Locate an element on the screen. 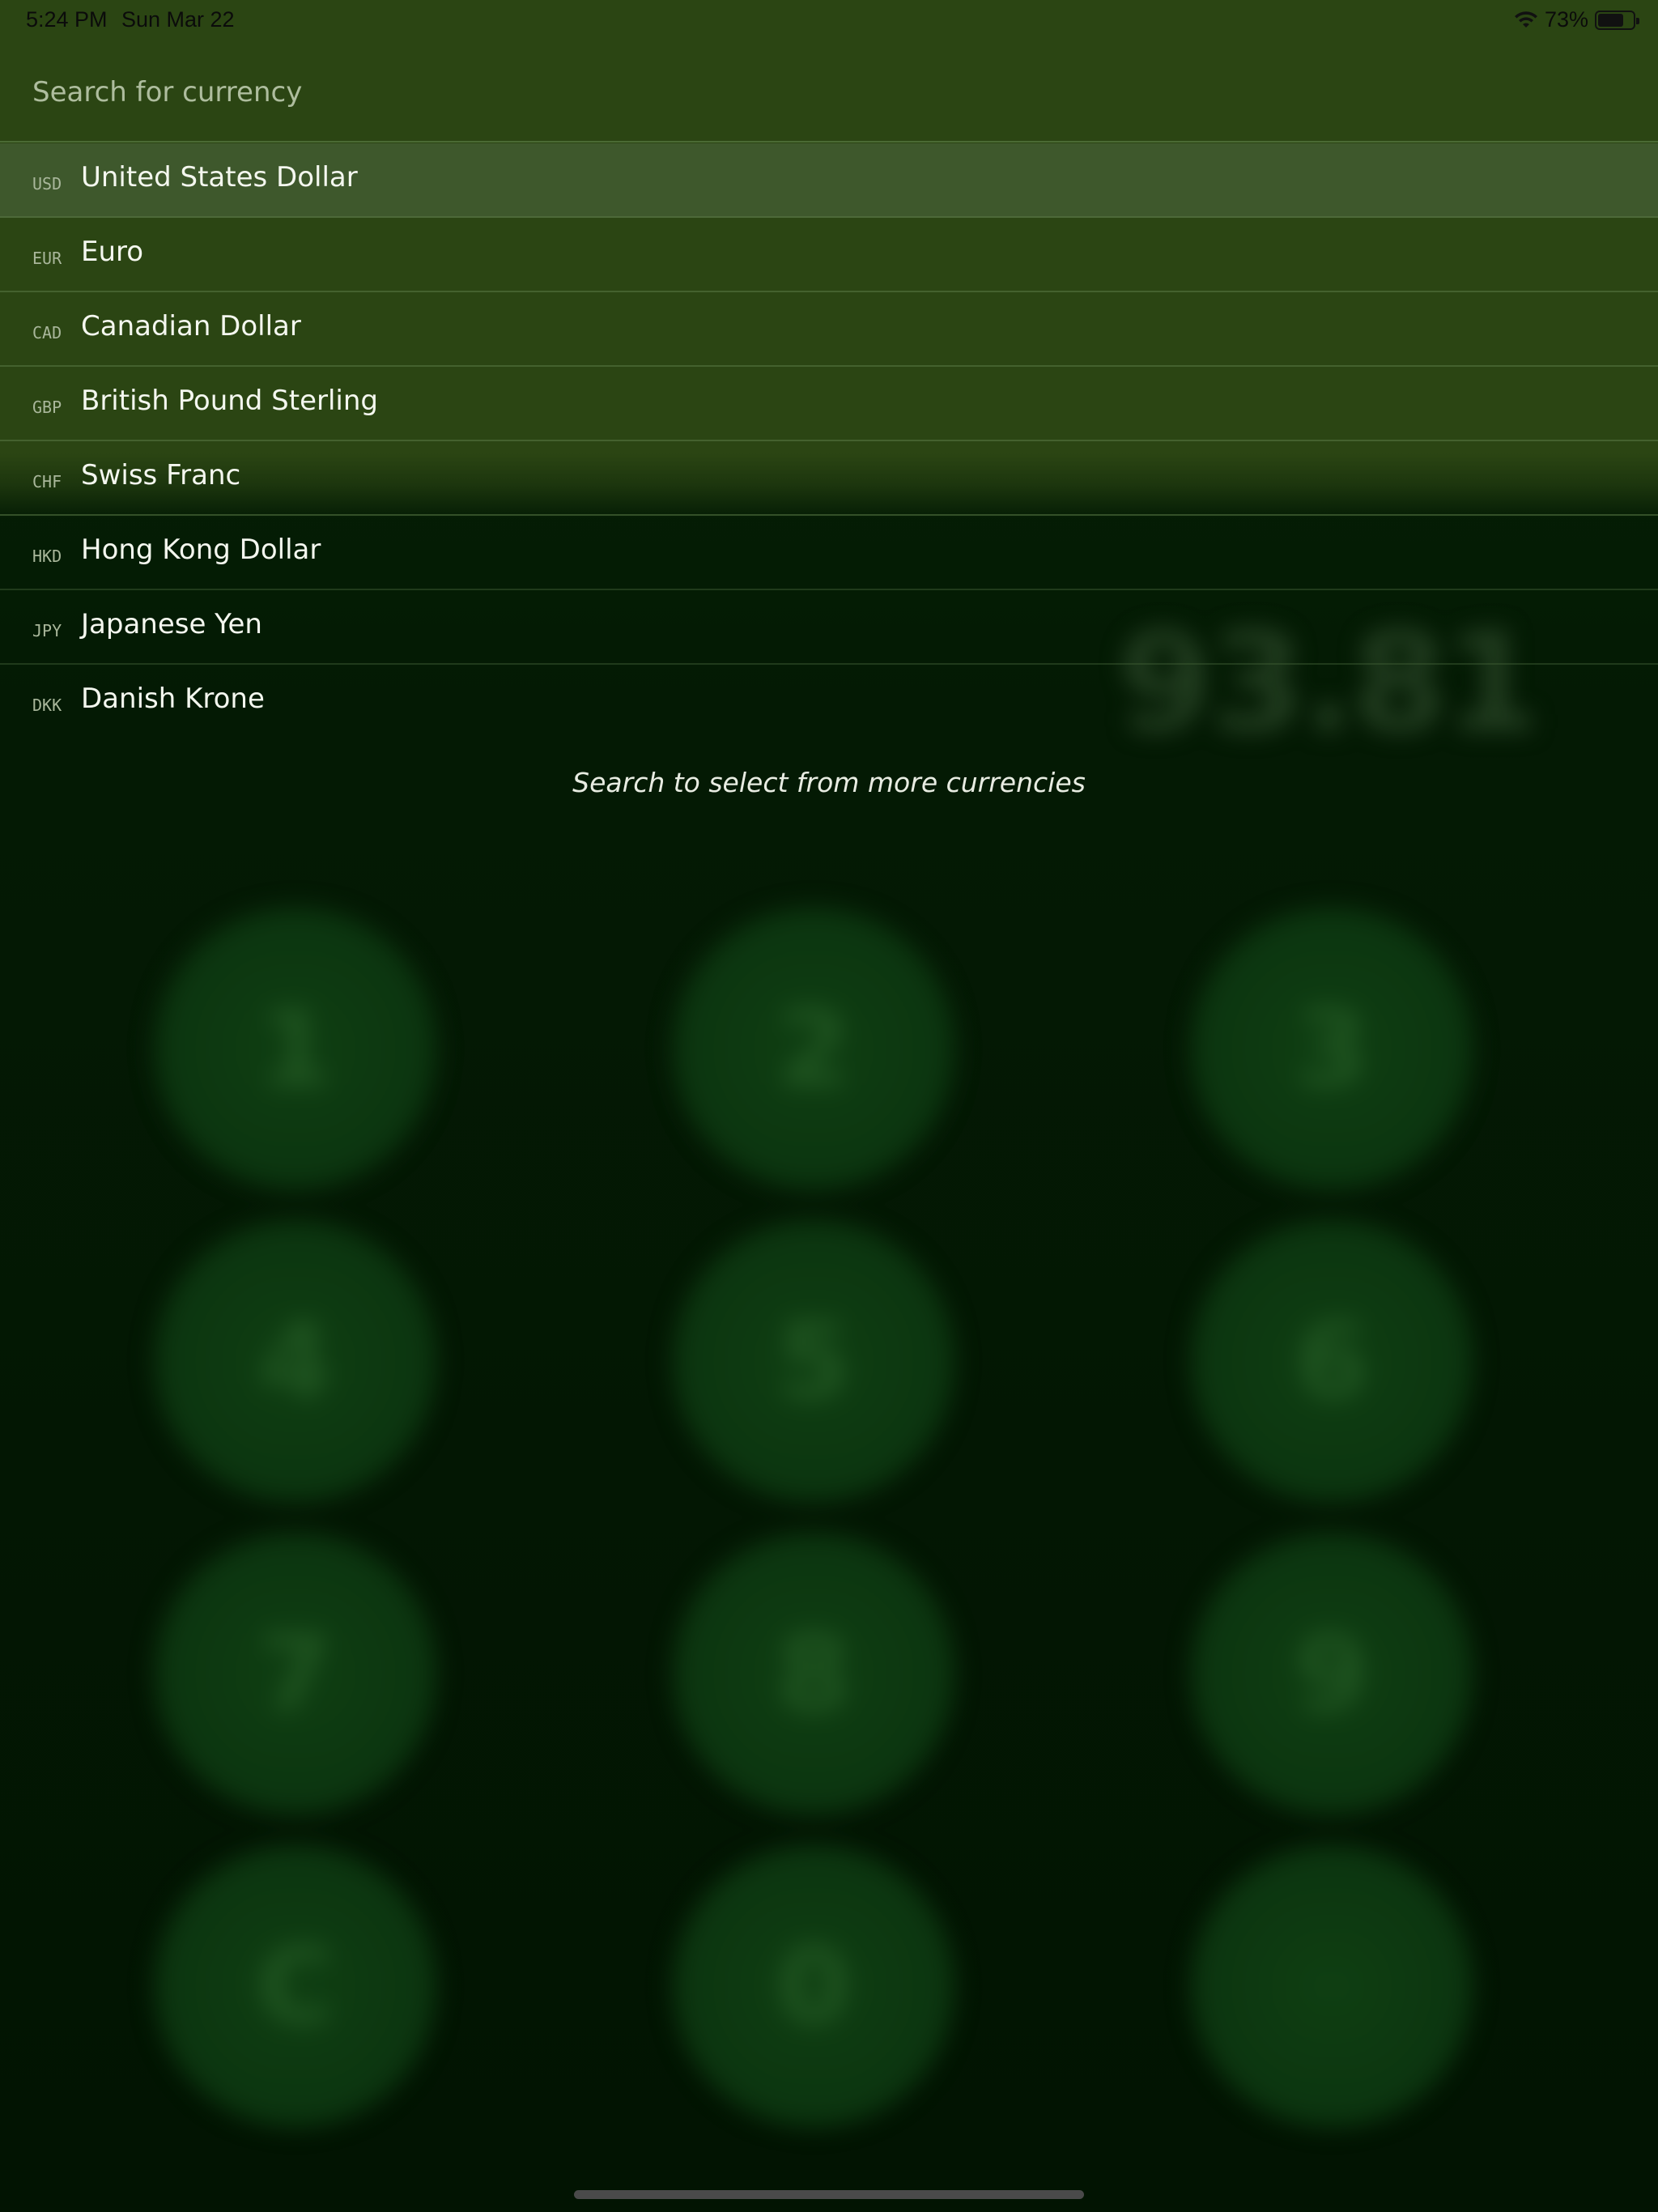 This screenshot has height=2212, width=1658. currency-row-cad: CAD Canadian Dollar is located at coordinates (829, 330).